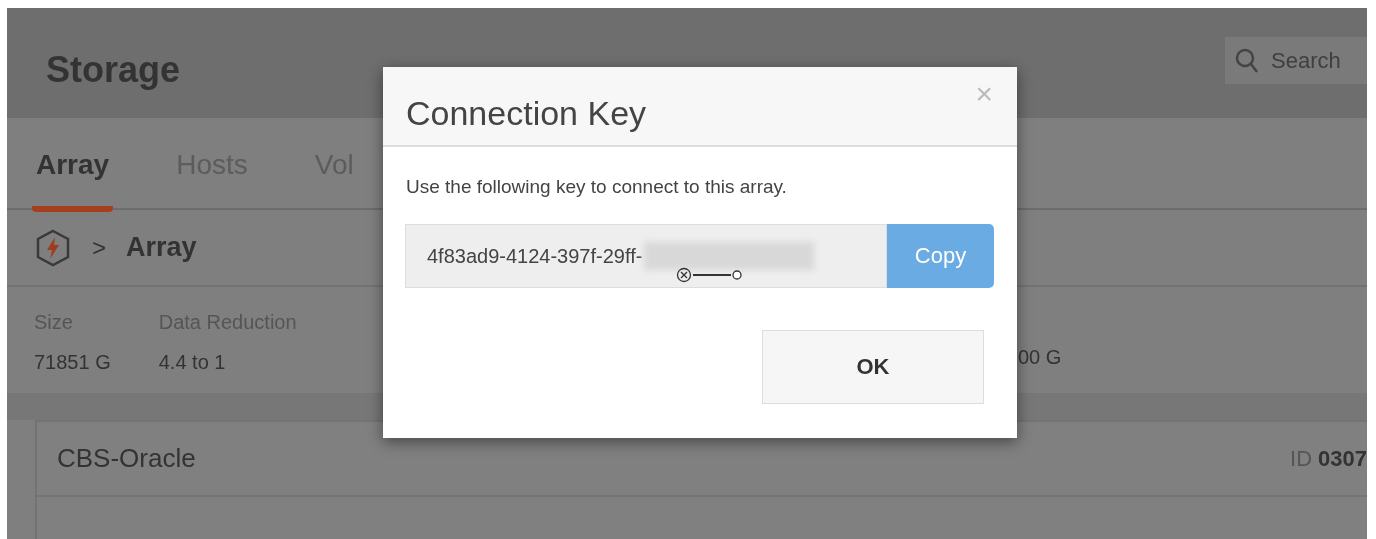  Describe the element at coordinates (126, 458) in the screenshot. I see `card-title: CBS-Oracle` at that location.